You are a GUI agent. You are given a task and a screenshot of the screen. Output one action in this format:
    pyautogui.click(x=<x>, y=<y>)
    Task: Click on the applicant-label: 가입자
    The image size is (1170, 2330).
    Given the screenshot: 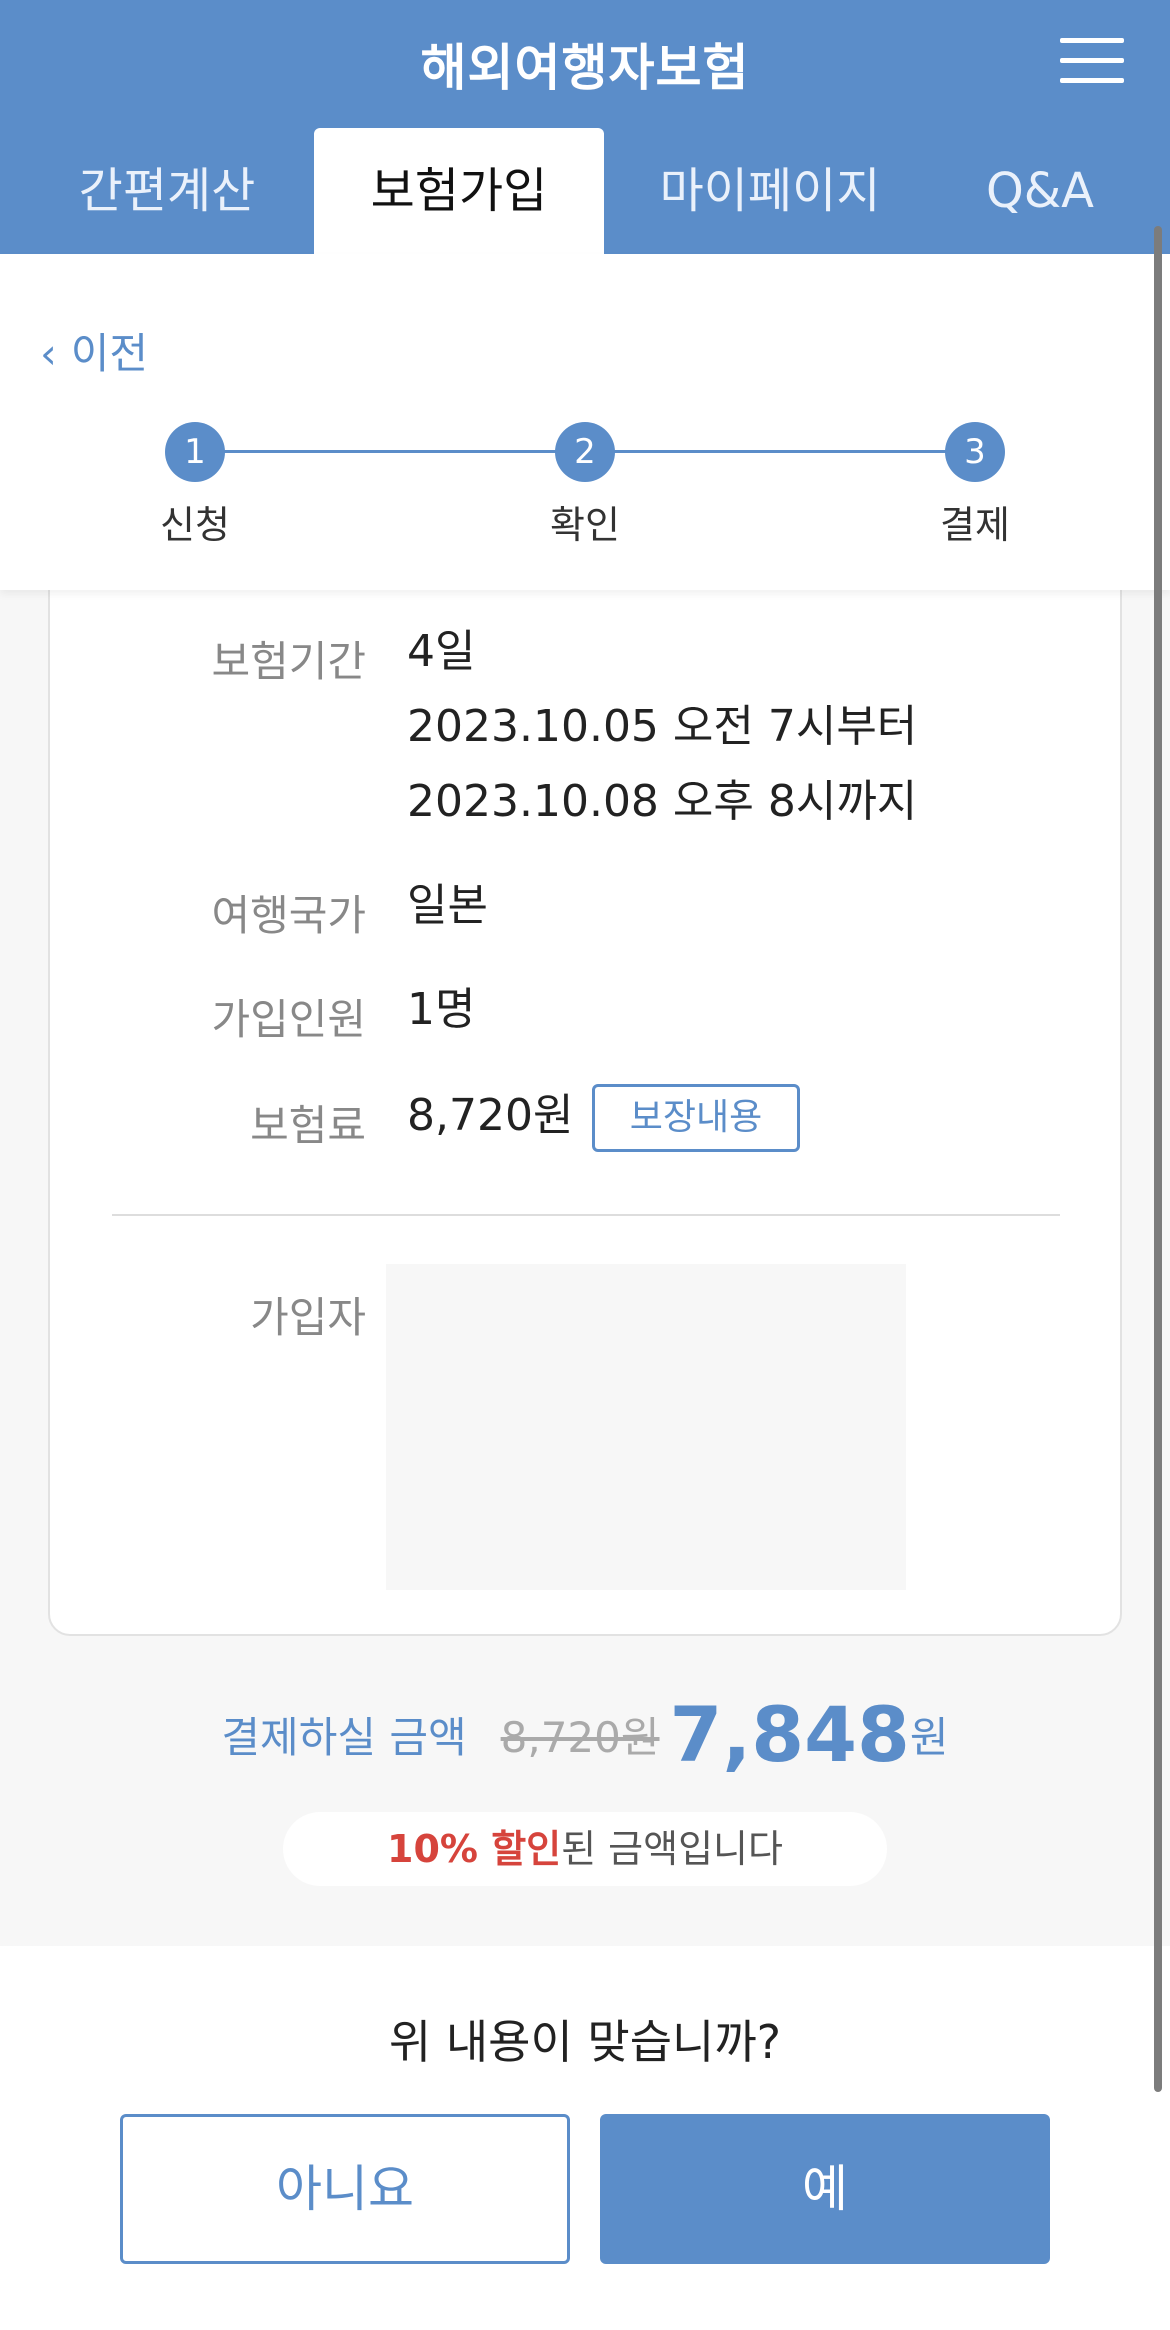 What is the action you would take?
    pyautogui.click(x=308, y=1317)
    